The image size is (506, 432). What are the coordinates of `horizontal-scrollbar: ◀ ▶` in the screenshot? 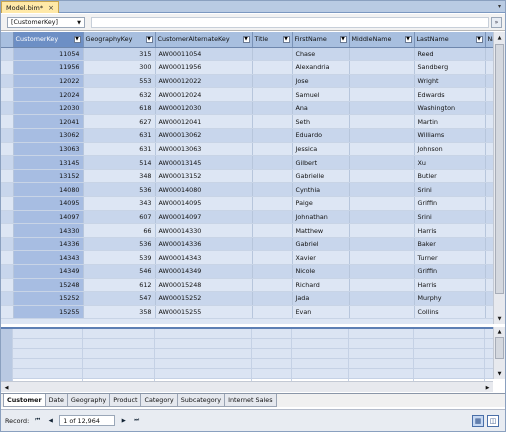 It's located at (247, 386).